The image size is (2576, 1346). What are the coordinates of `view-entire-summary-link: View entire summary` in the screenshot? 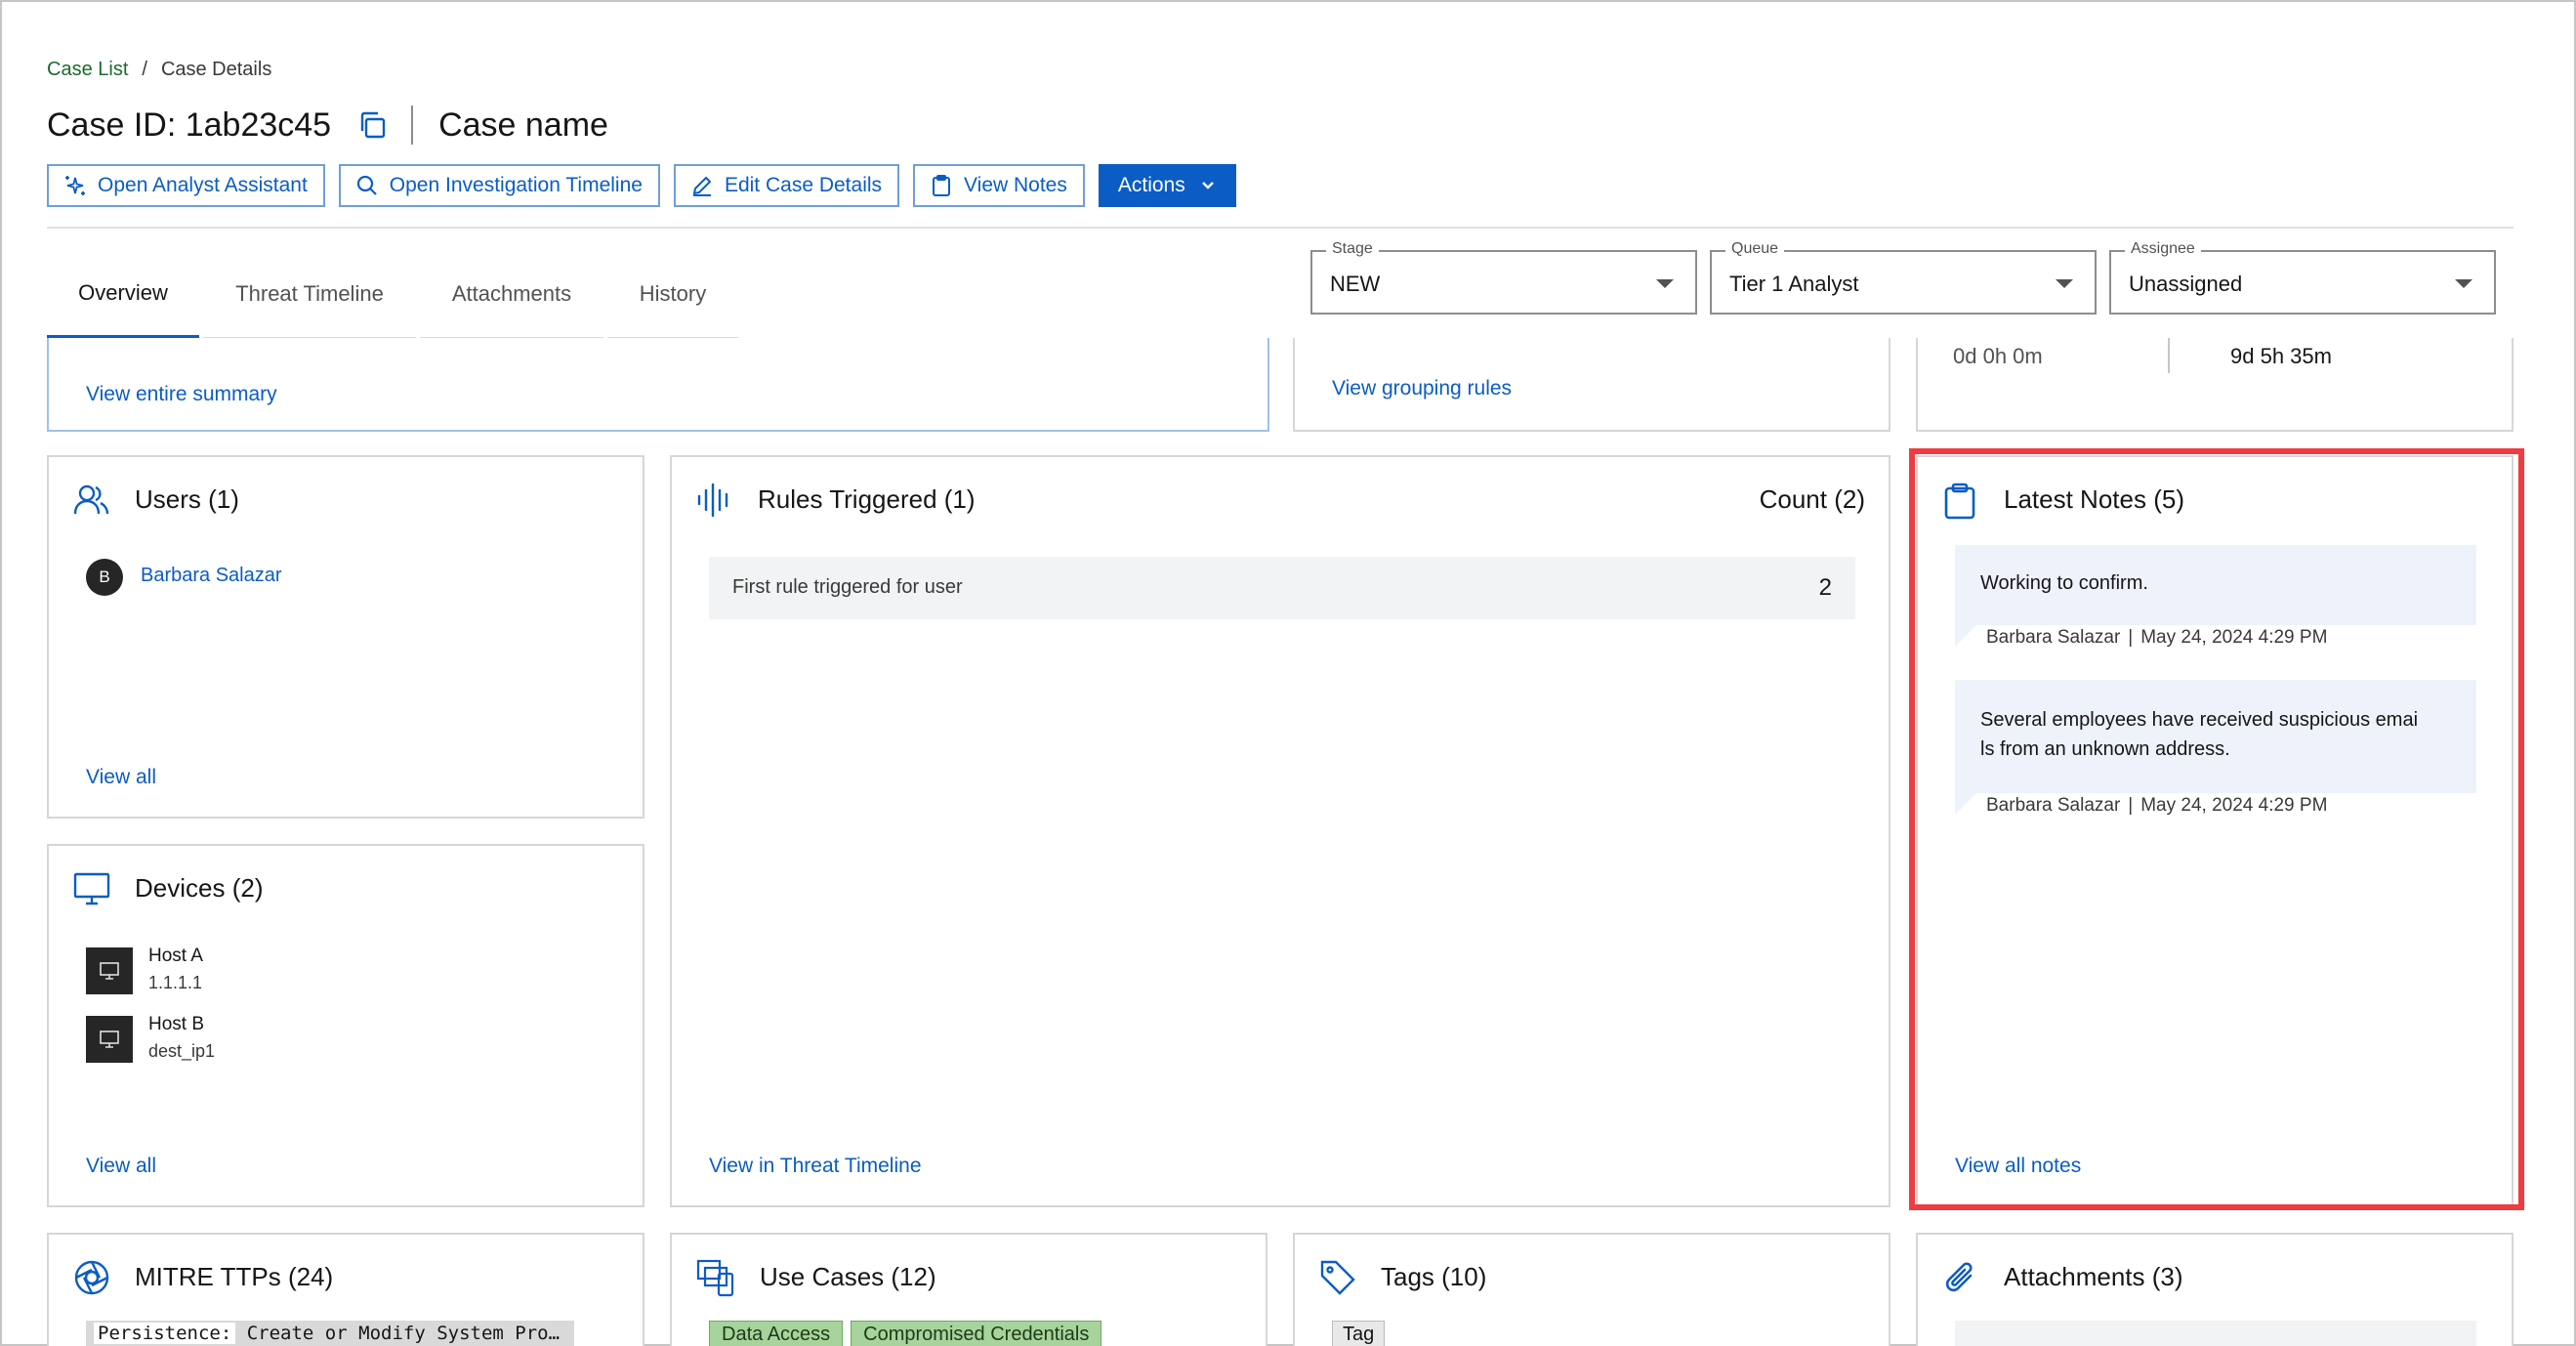 It's located at (181, 394).